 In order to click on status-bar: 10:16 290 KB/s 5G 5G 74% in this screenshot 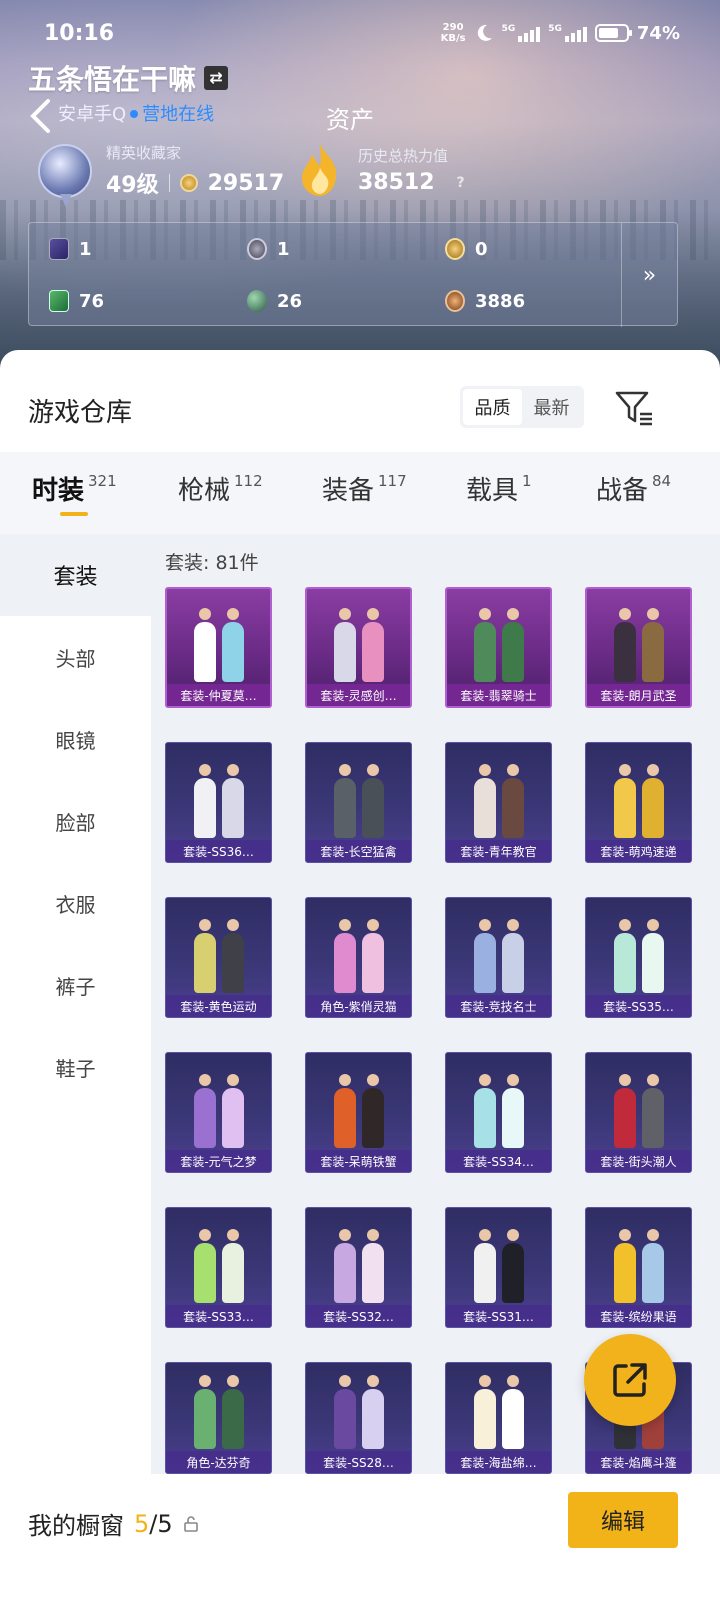, I will do `click(362, 33)`.